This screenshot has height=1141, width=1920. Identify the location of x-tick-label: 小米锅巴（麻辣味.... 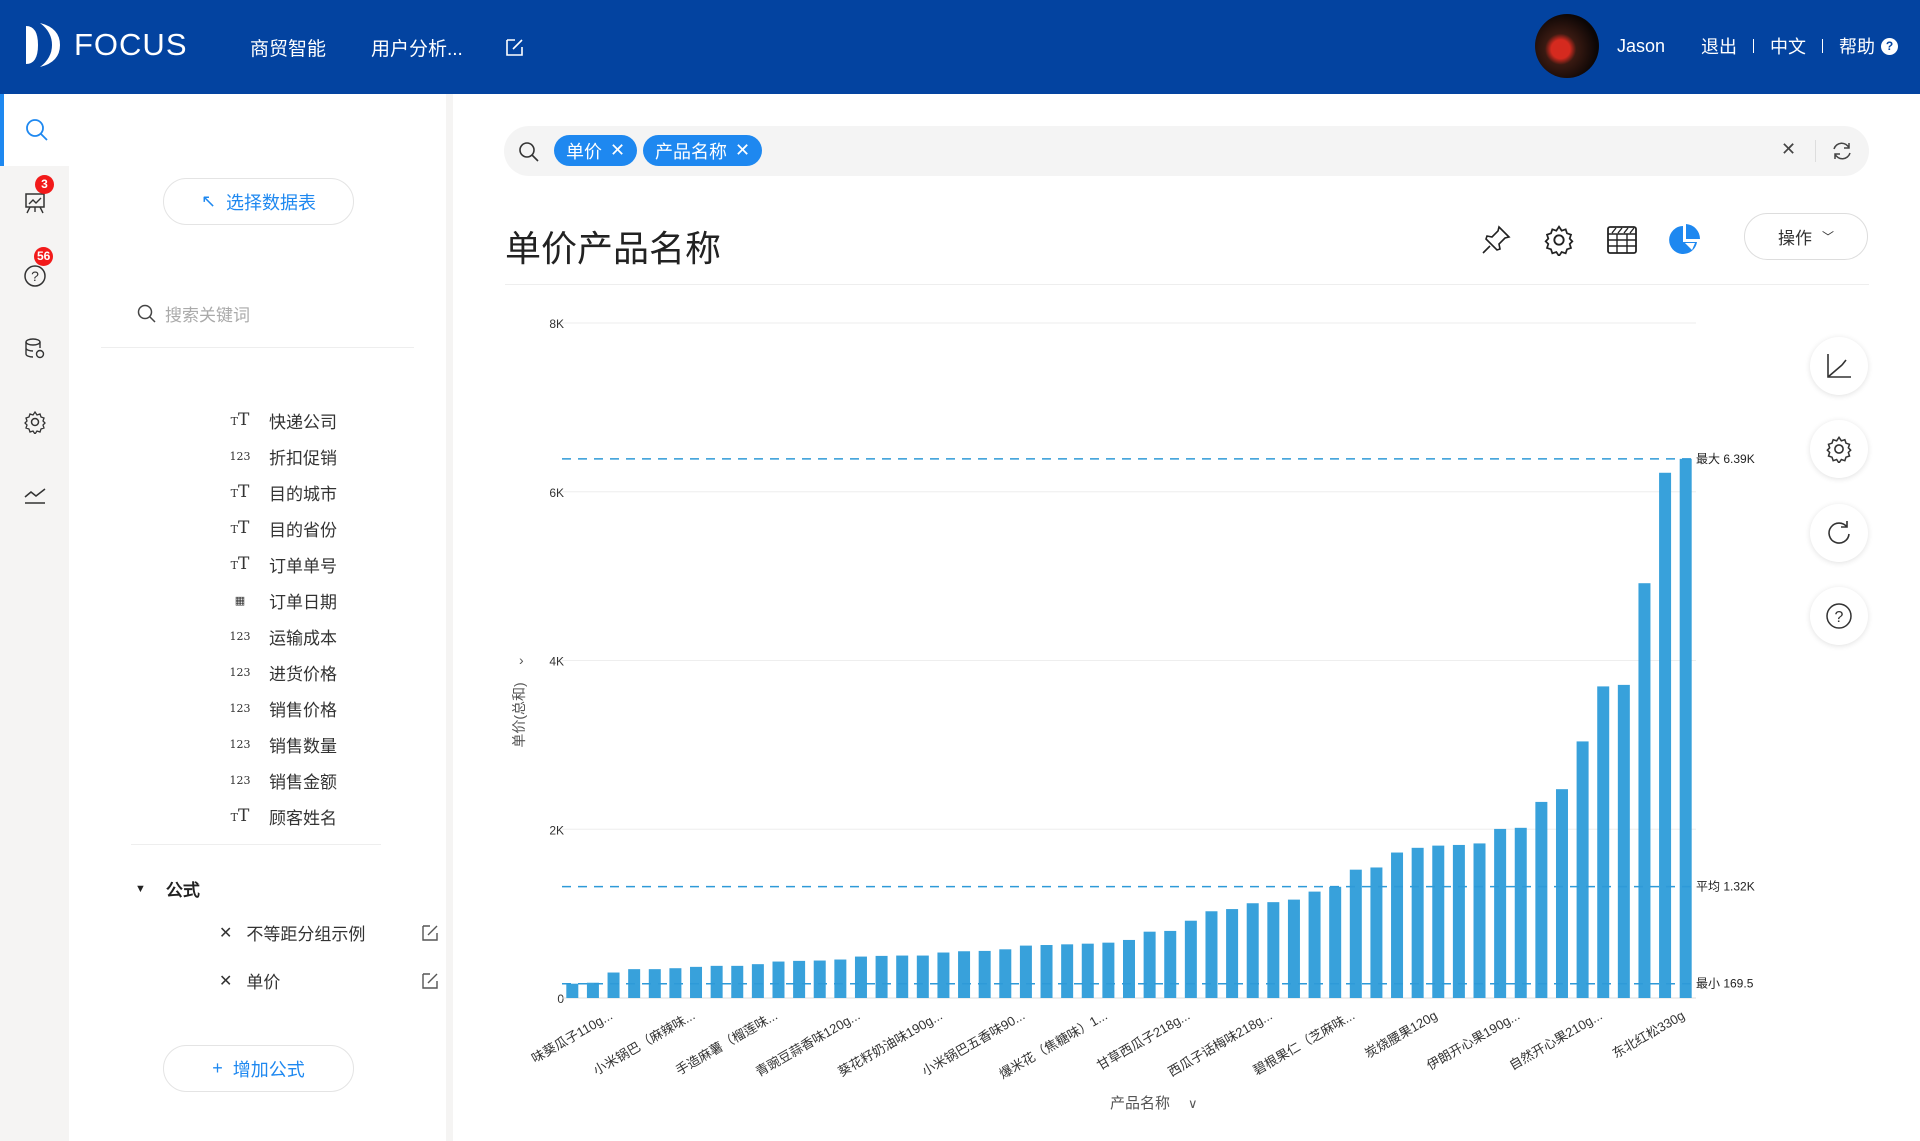
(644, 1043).